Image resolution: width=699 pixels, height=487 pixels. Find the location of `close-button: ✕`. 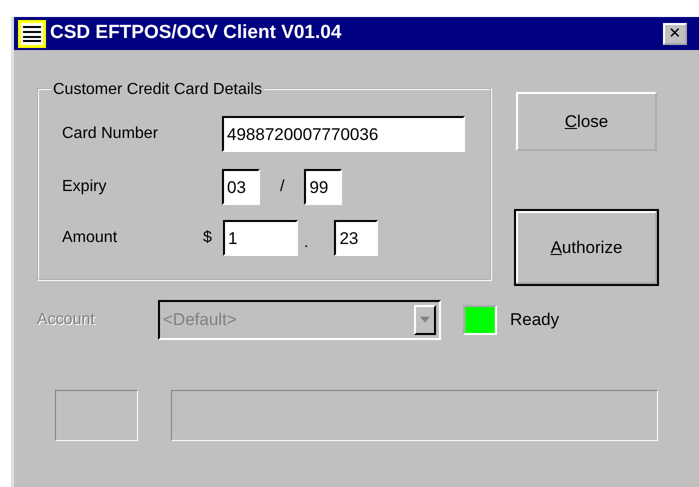

close-button: ✕ is located at coordinates (675, 33).